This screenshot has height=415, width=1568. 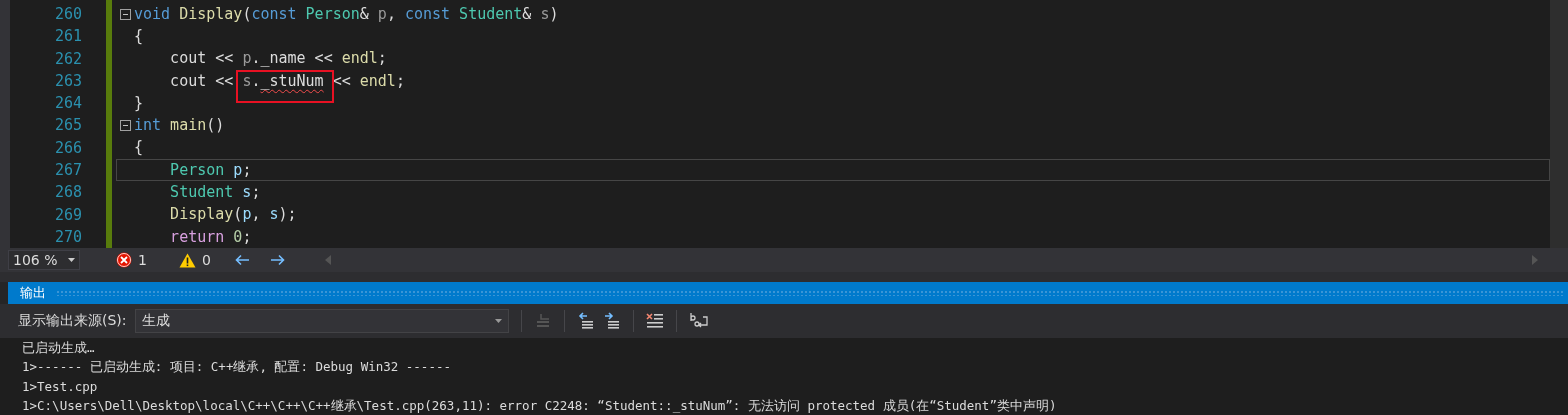 I want to click on error-icon, so click(x=124, y=260).